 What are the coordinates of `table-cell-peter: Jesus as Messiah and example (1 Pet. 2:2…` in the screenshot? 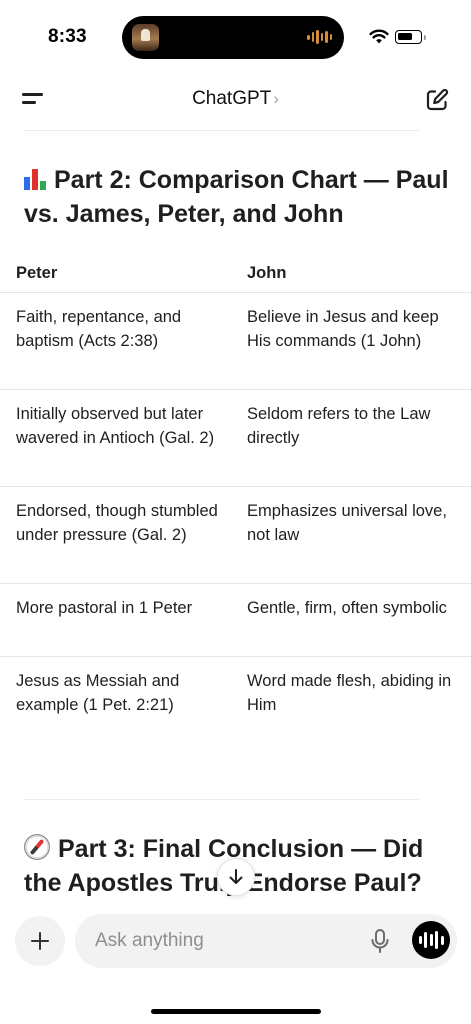 It's located at (98, 693).